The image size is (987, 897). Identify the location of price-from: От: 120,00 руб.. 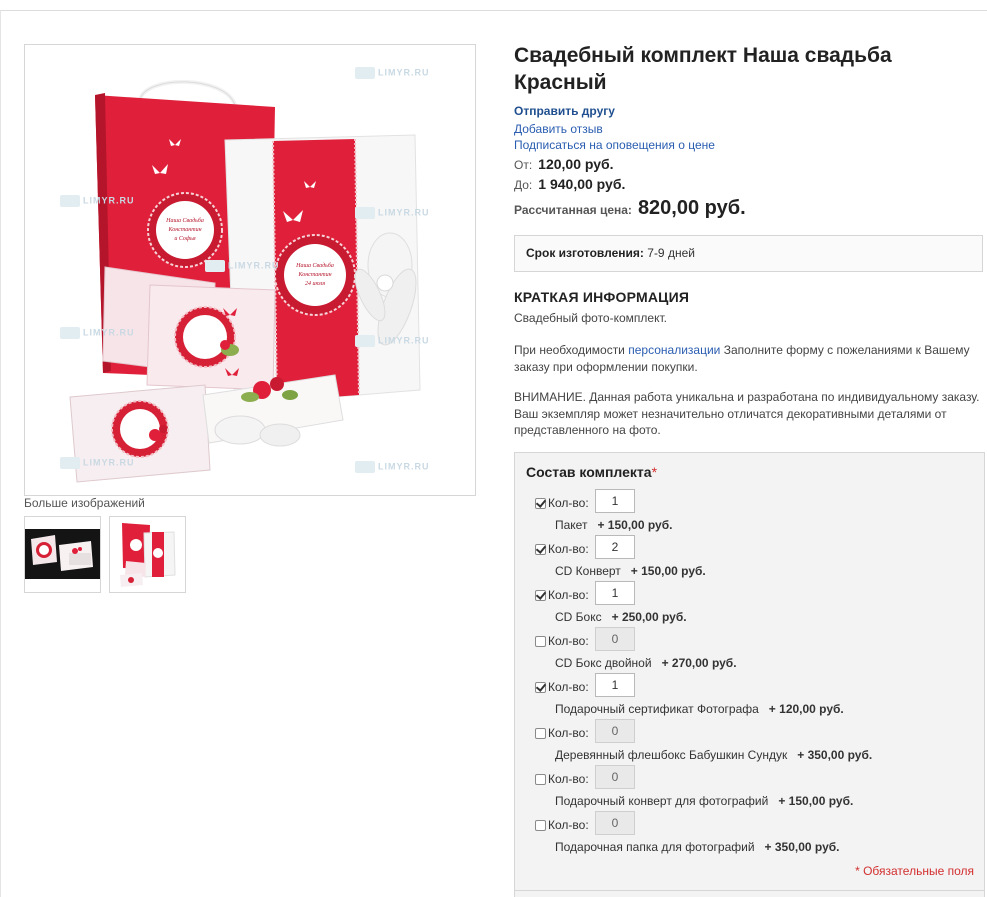
(564, 164).